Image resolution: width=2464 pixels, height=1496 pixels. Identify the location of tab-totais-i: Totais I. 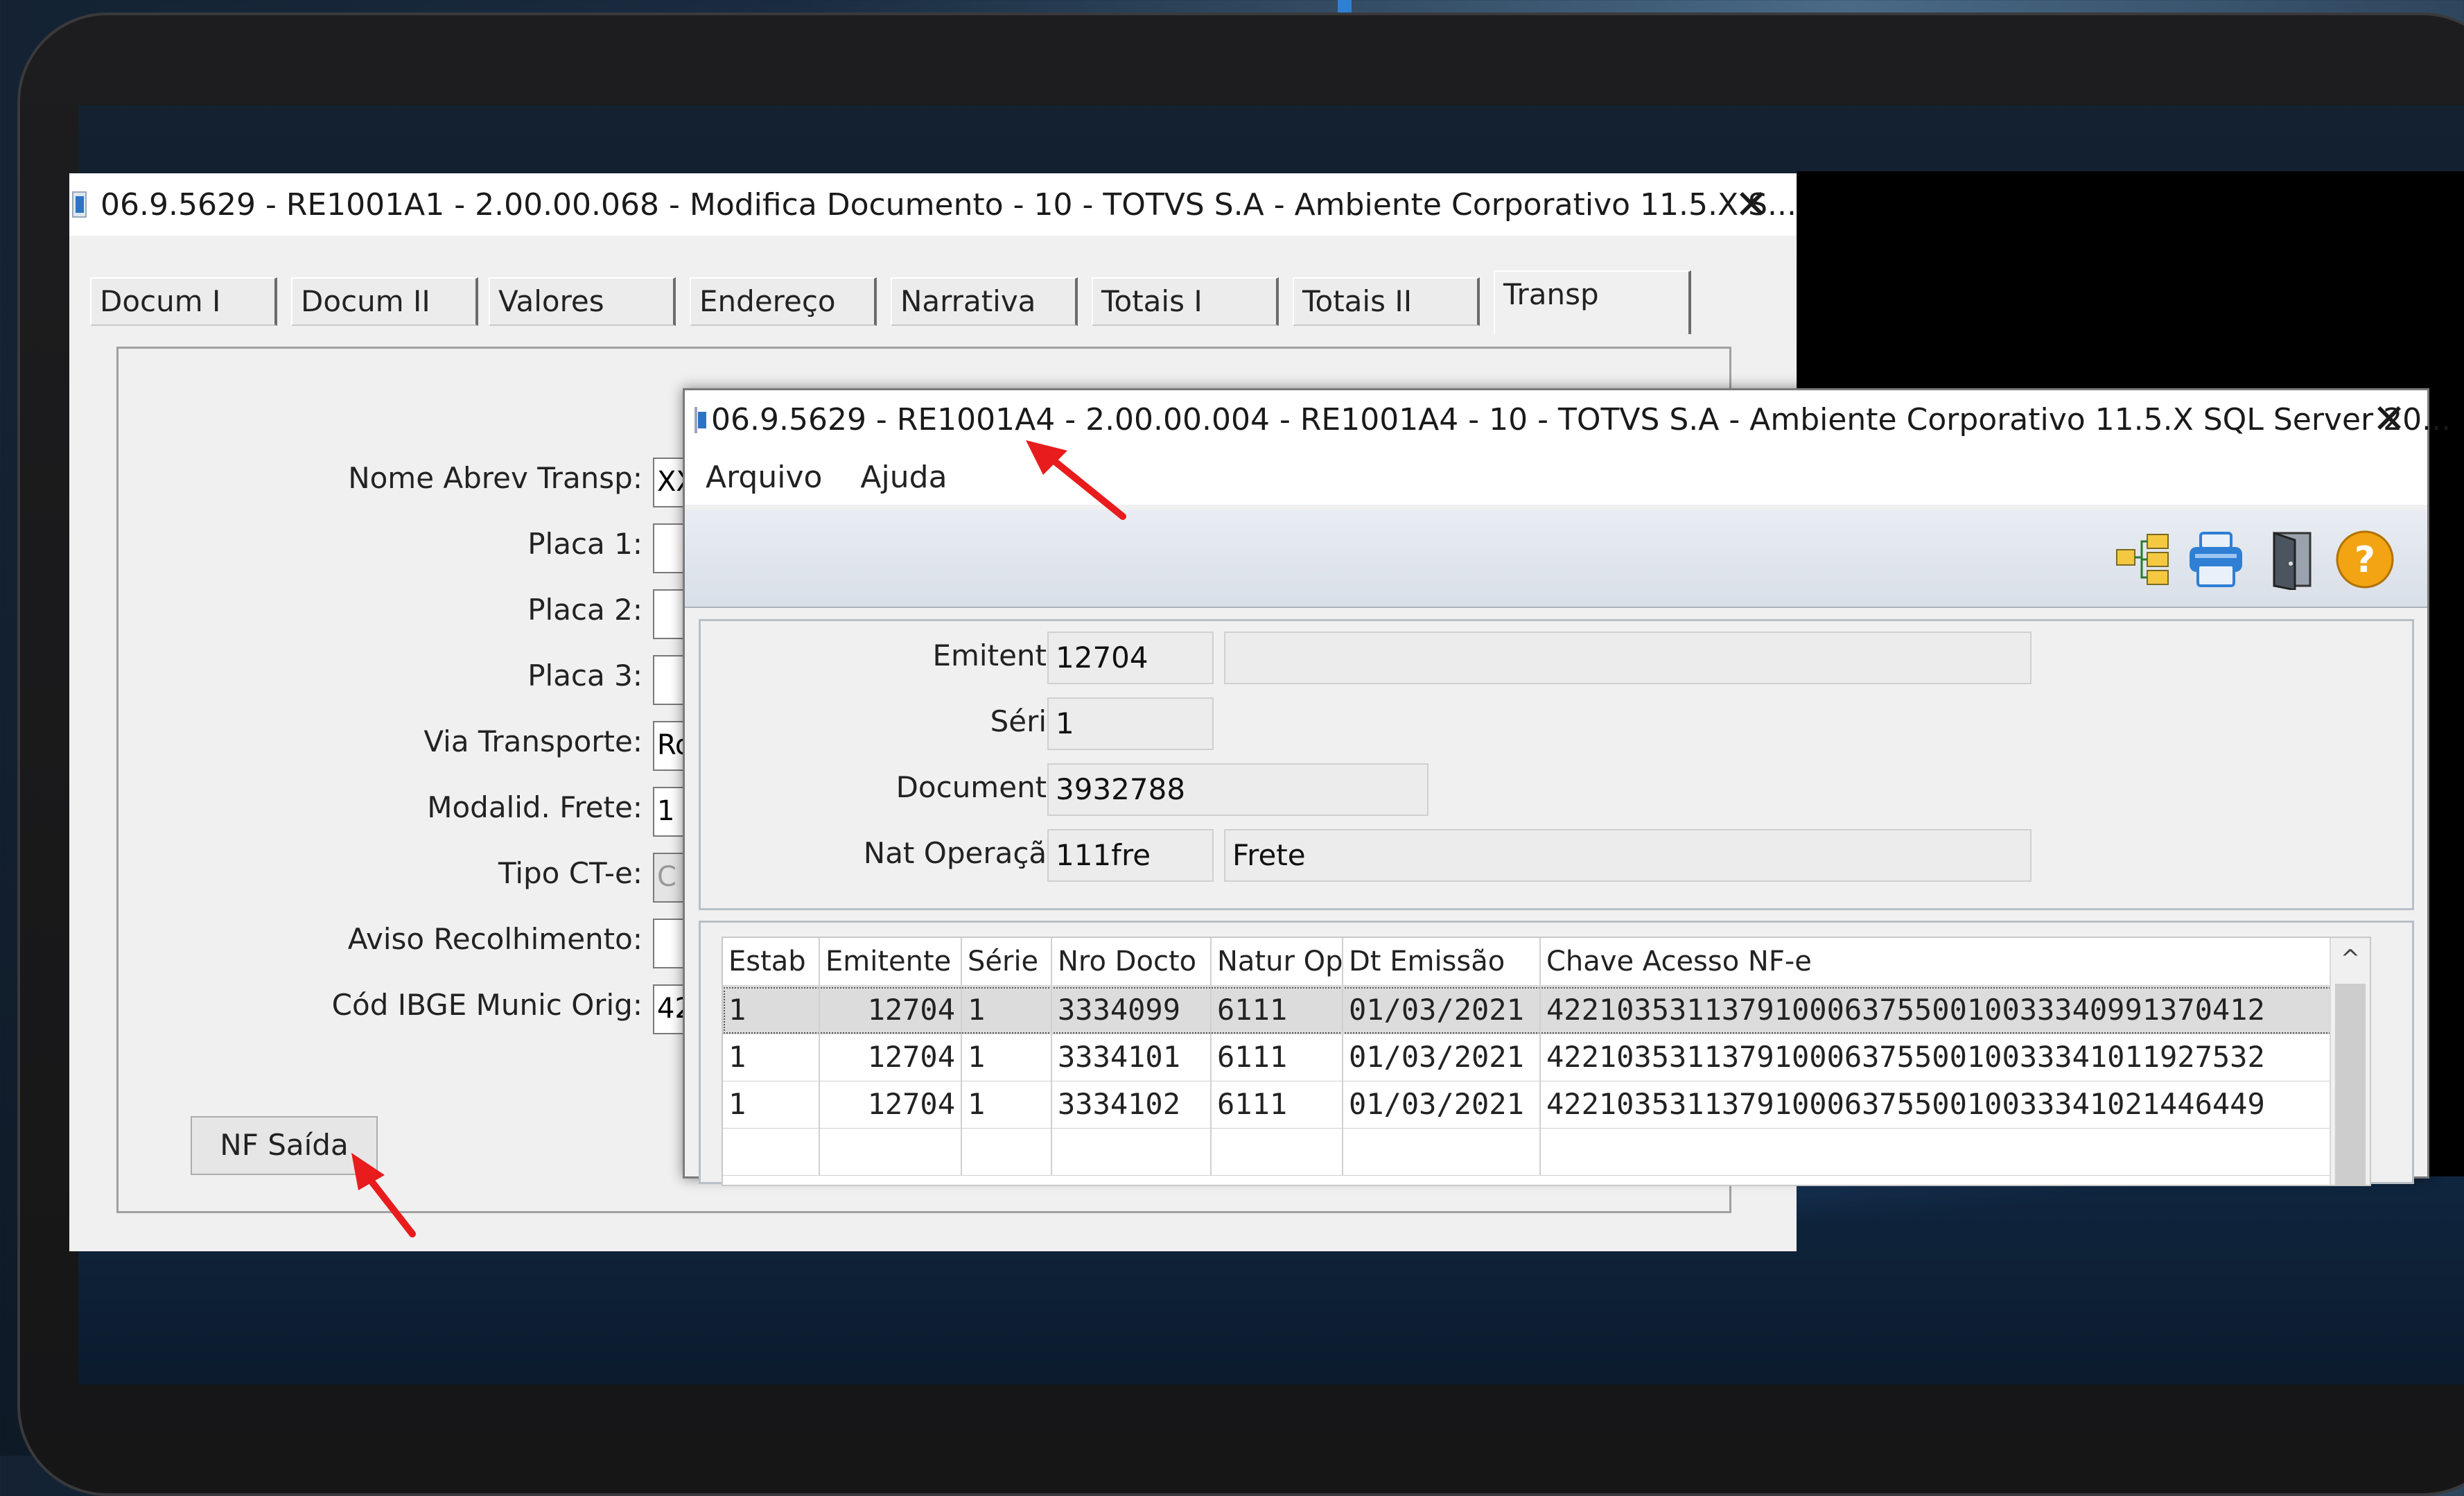
(1185, 302).